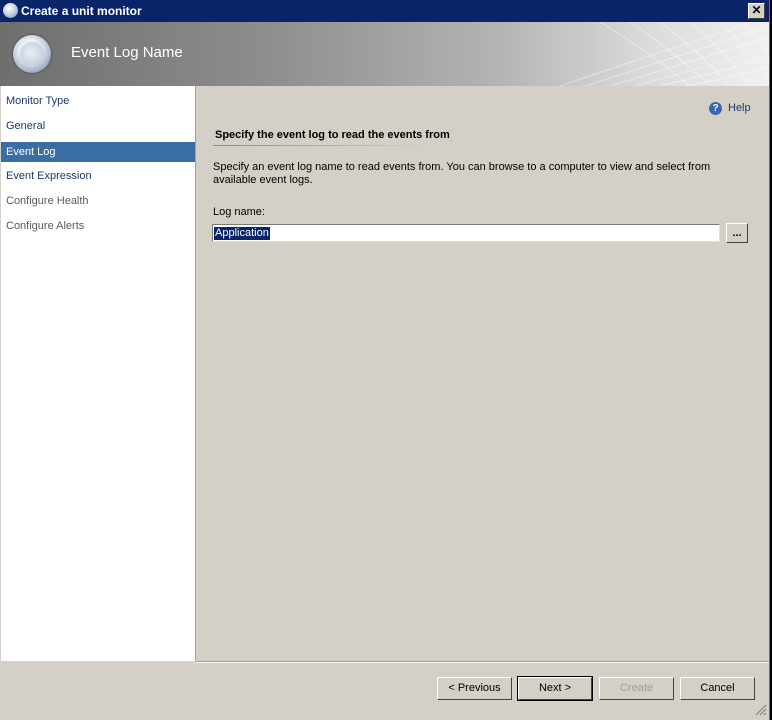 The image size is (772, 720). Describe the element at coordinates (242, 233) in the screenshot. I see `log-name-value: Application` at that location.